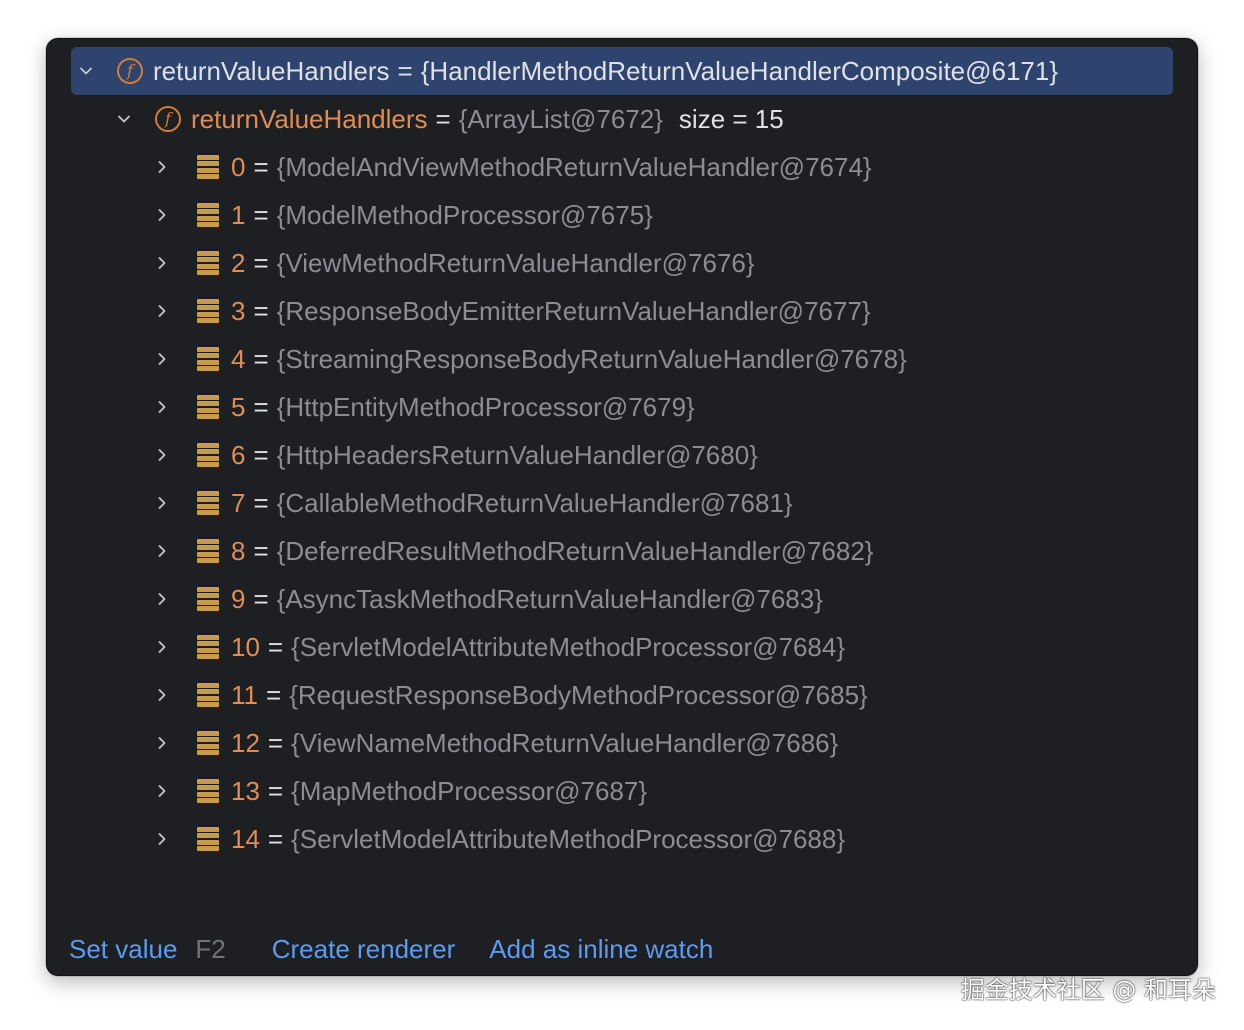  I want to click on item-index: 12, so click(245, 742).